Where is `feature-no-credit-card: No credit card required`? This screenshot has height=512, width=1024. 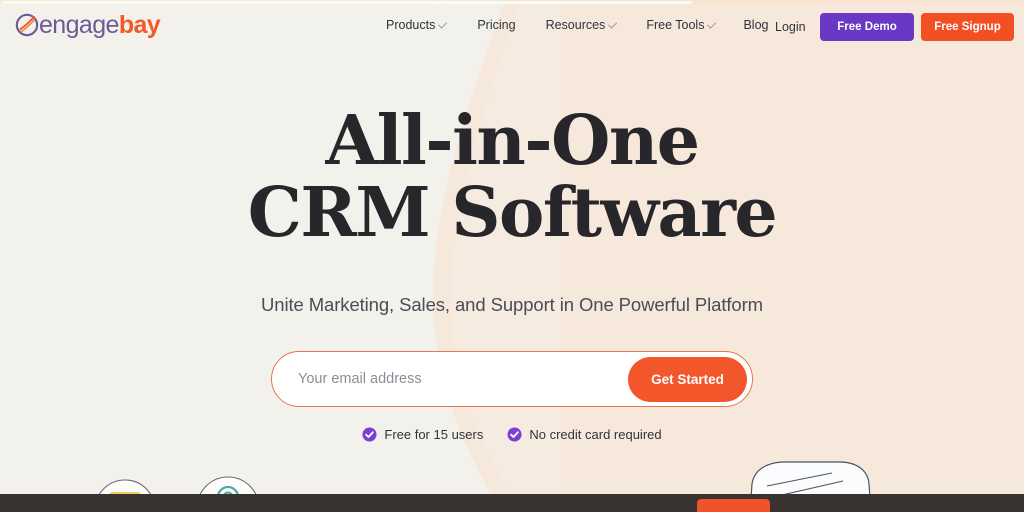 feature-no-credit-card: No credit card required is located at coordinates (584, 434).